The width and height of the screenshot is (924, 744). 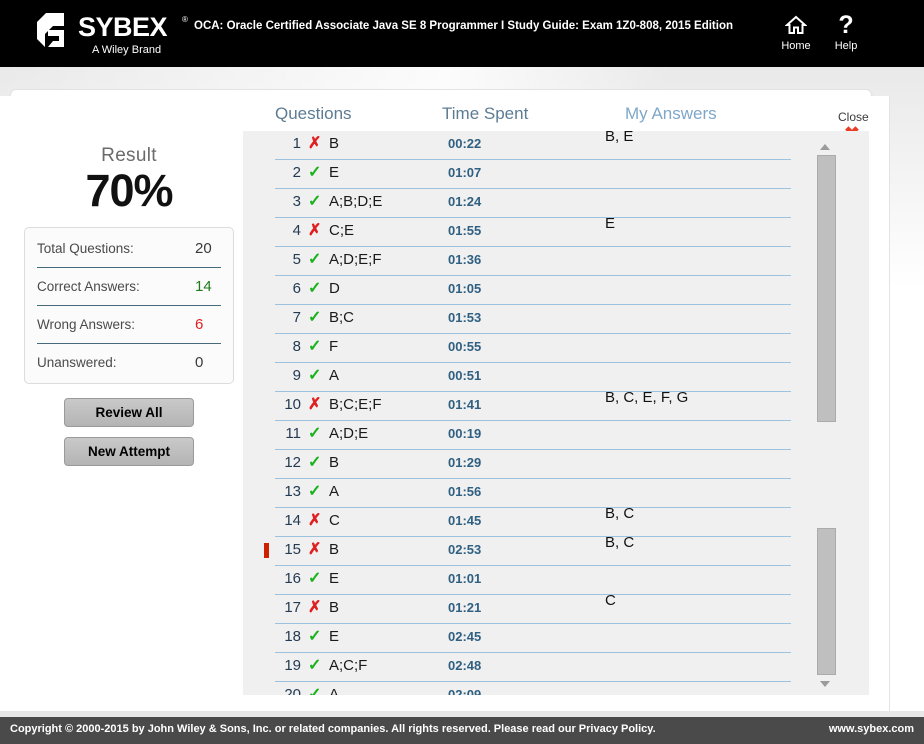 What do you see at coordinates (334, 346) in the screenshot?
I see `correct-answer: F` at bounding box center [334, 346].